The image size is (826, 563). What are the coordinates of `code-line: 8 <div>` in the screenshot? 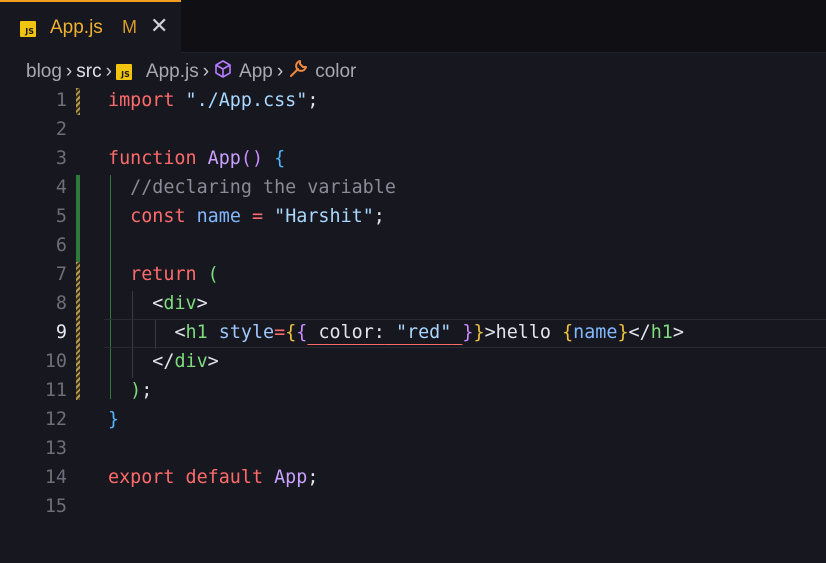 It's located at (413, 304).